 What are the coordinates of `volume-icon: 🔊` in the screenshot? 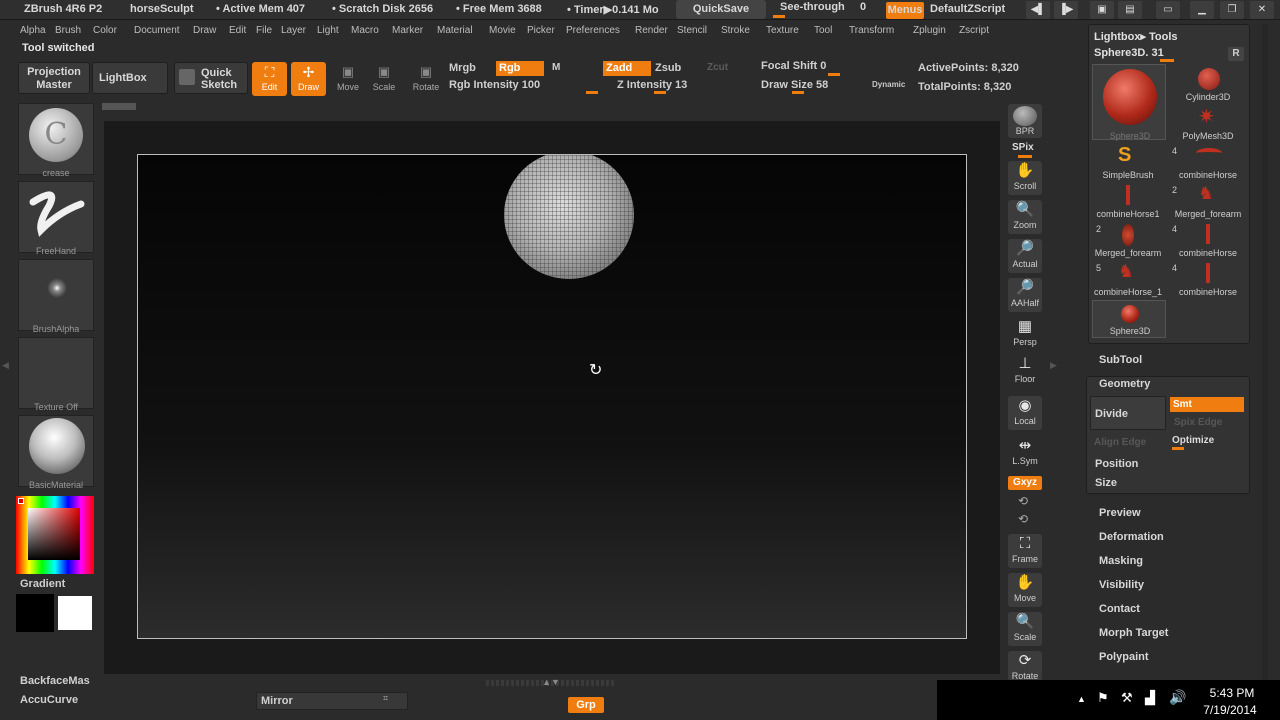 It's located at (1177, 697).